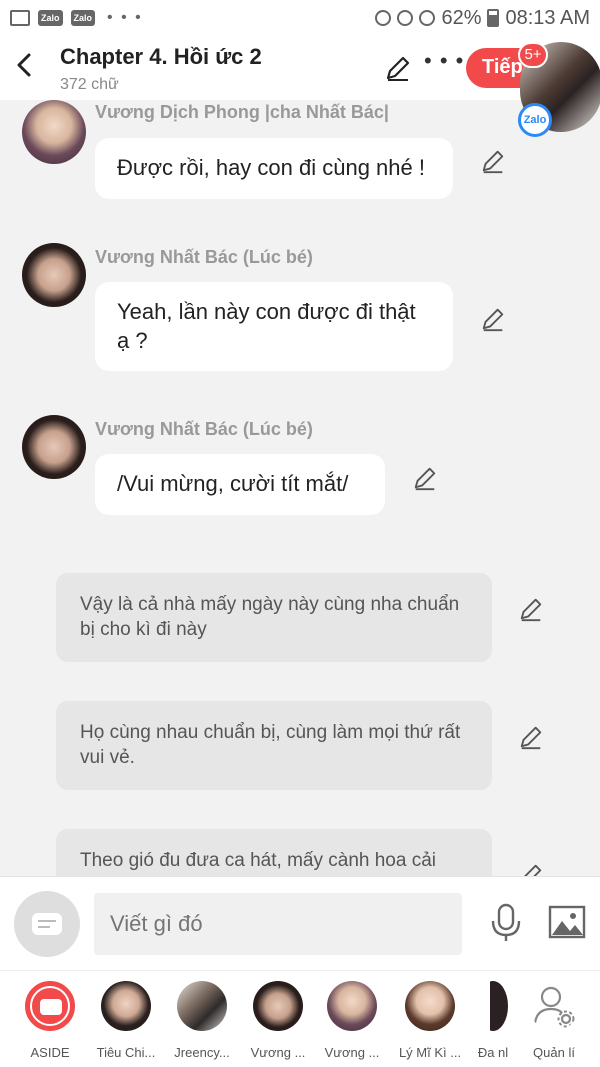 The image size is (600, 1067). I want to click on character-item: Đa nl, so click(493, 1020).